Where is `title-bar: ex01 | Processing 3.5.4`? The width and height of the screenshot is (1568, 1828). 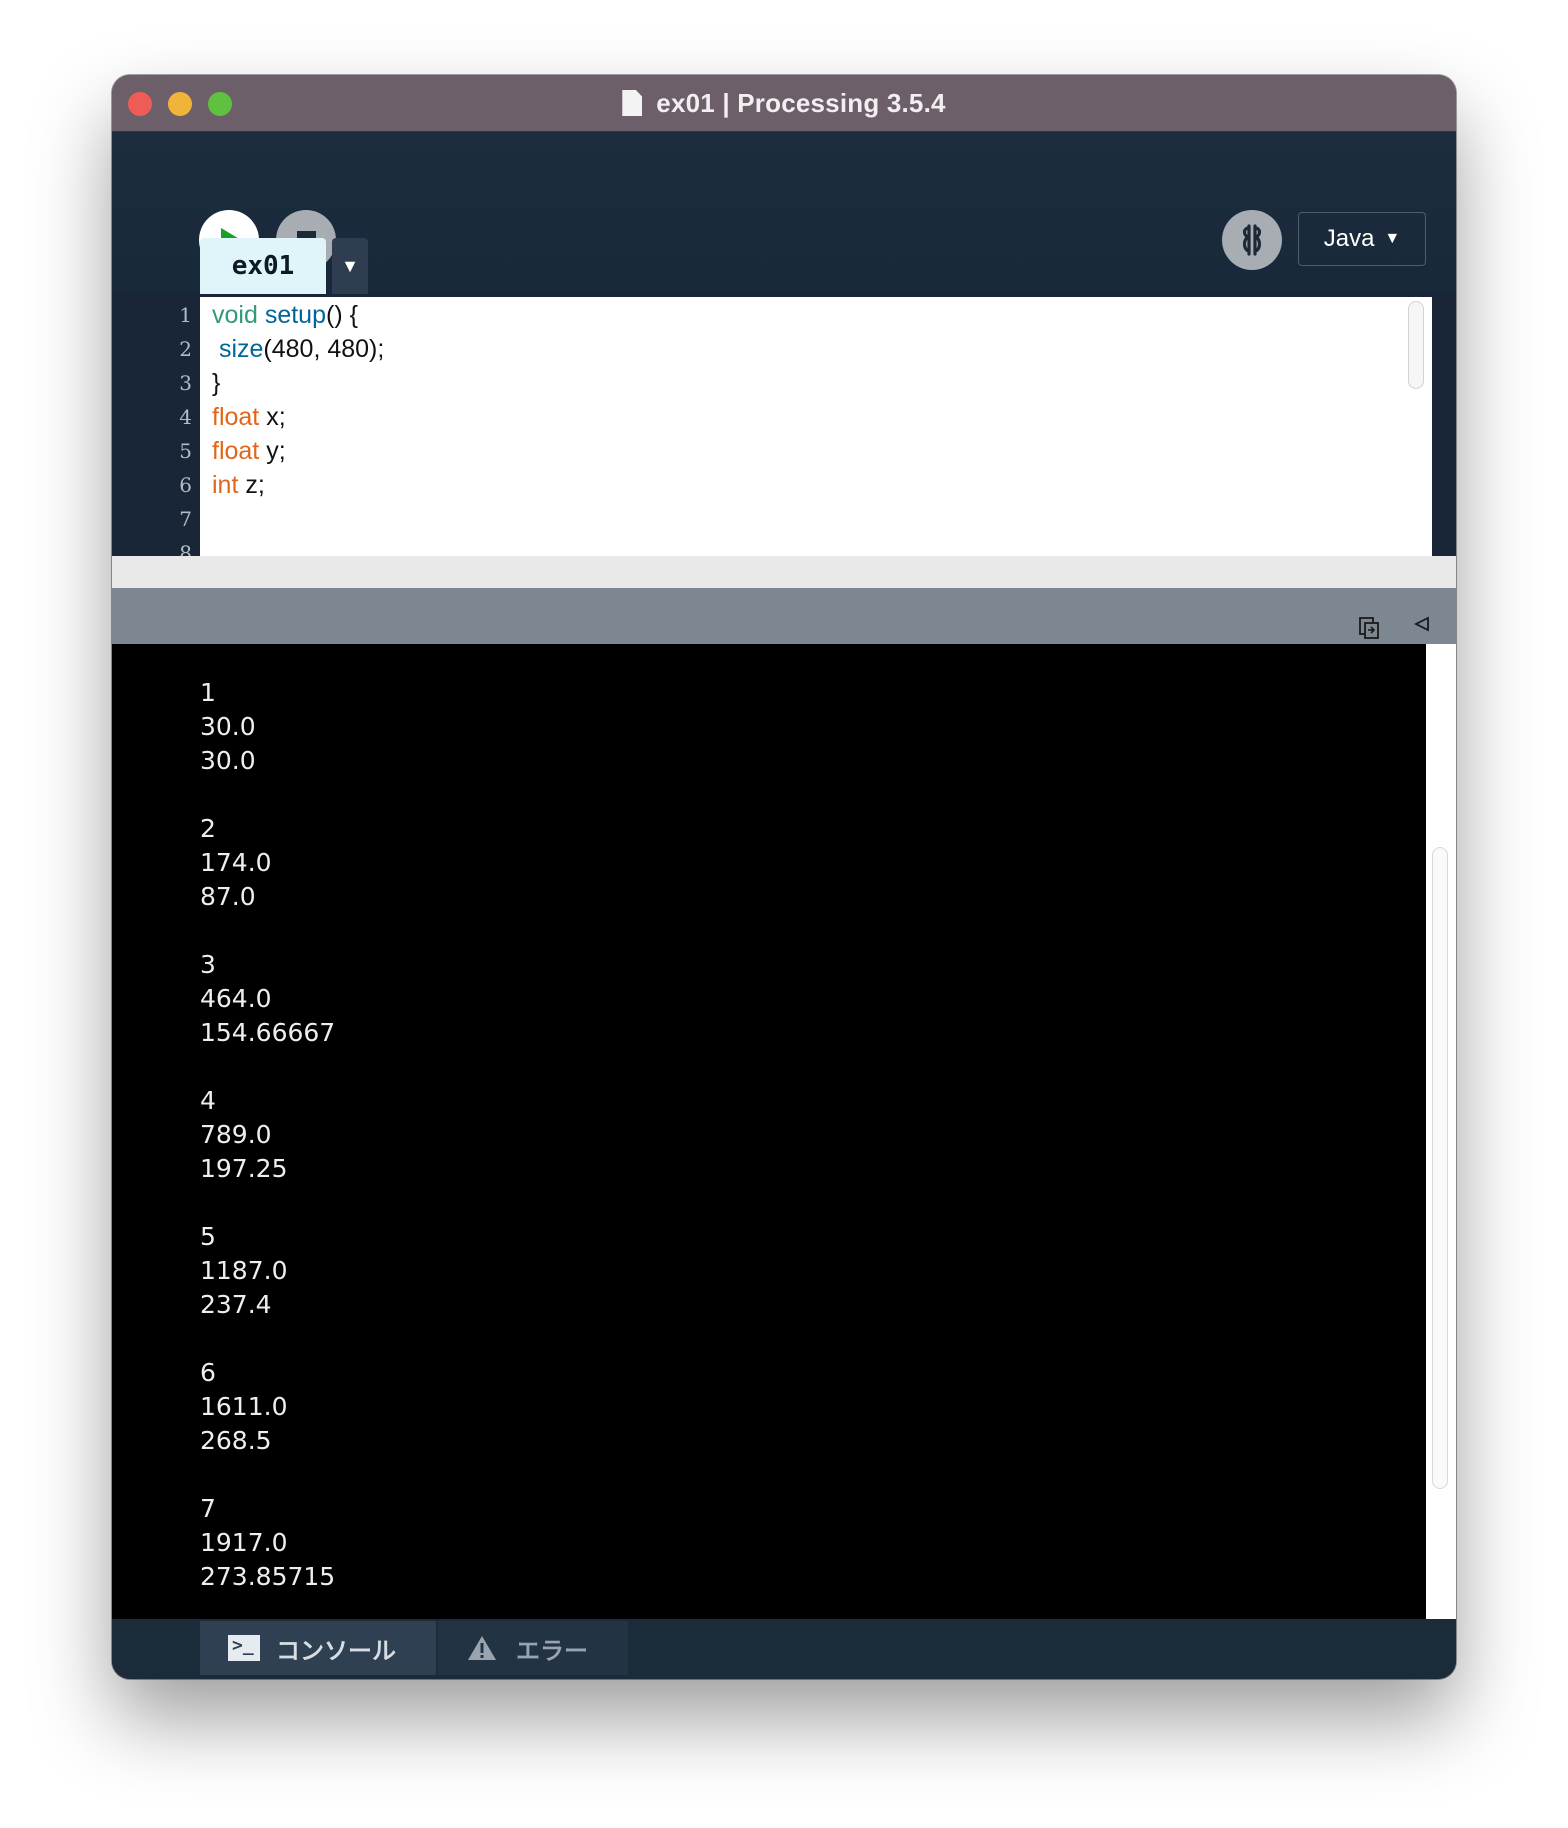 title-bar: ex01 | Processing 3.5.4 is located at coordinates (784, 103).